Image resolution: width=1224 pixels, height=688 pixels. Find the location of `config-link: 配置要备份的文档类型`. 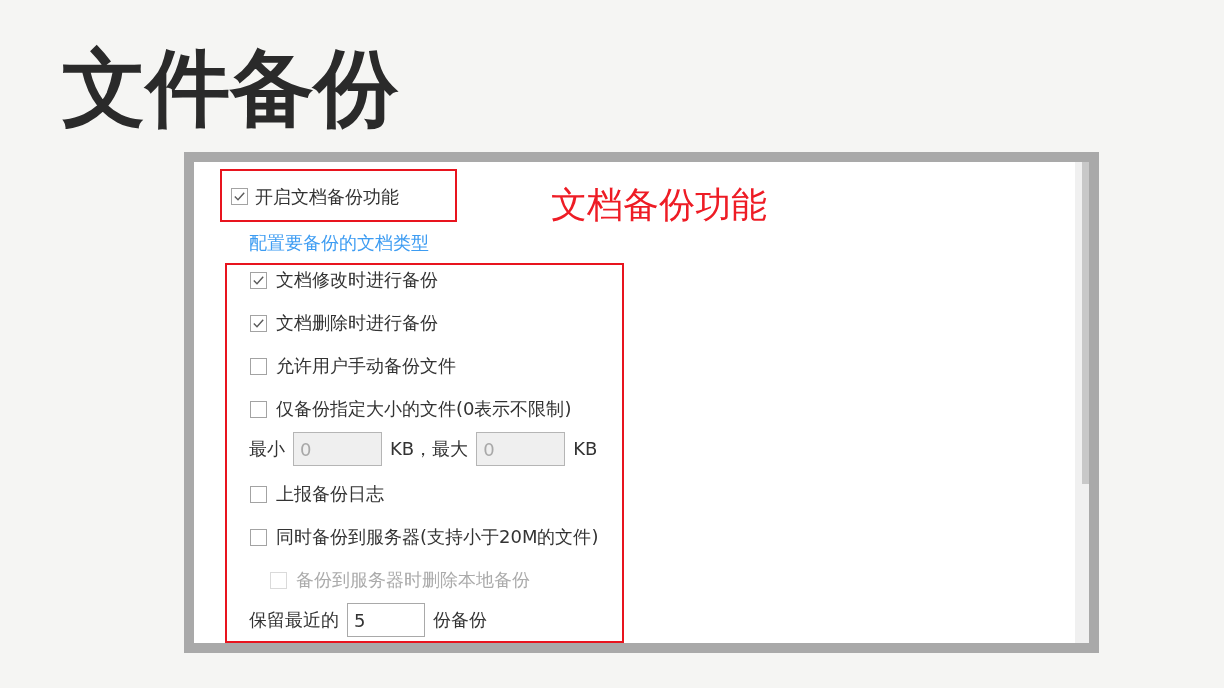

config-link: 配置要备份的文档类型 is located at coordinates (339, 243).